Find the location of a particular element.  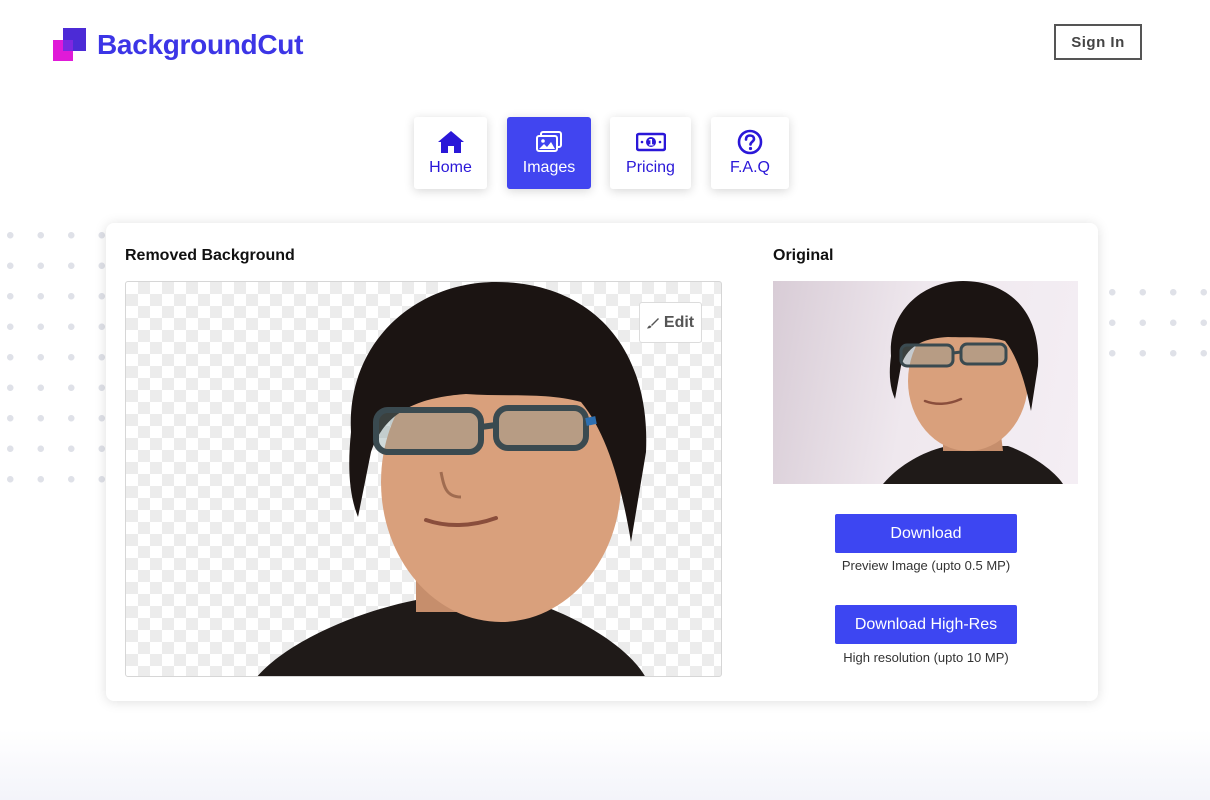

download-high-res-button: Download High-Res is located at coordinates (926, 624).